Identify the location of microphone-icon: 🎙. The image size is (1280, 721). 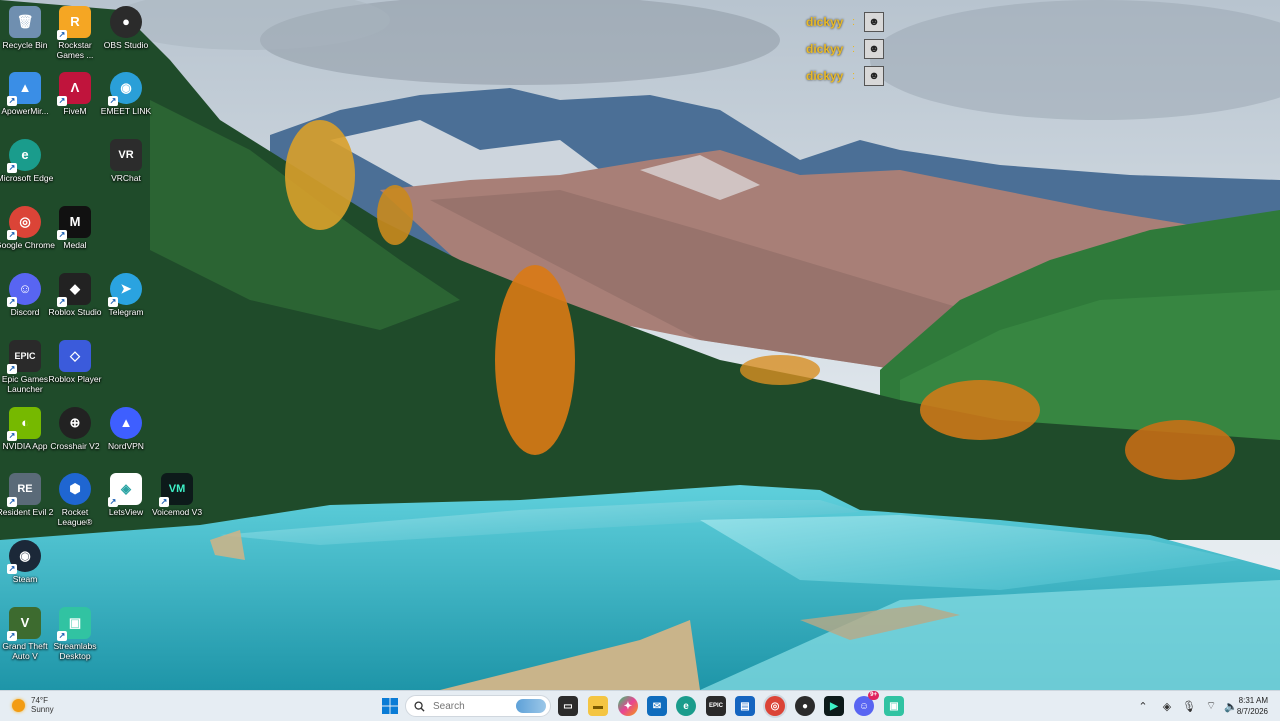
(1189, 706).